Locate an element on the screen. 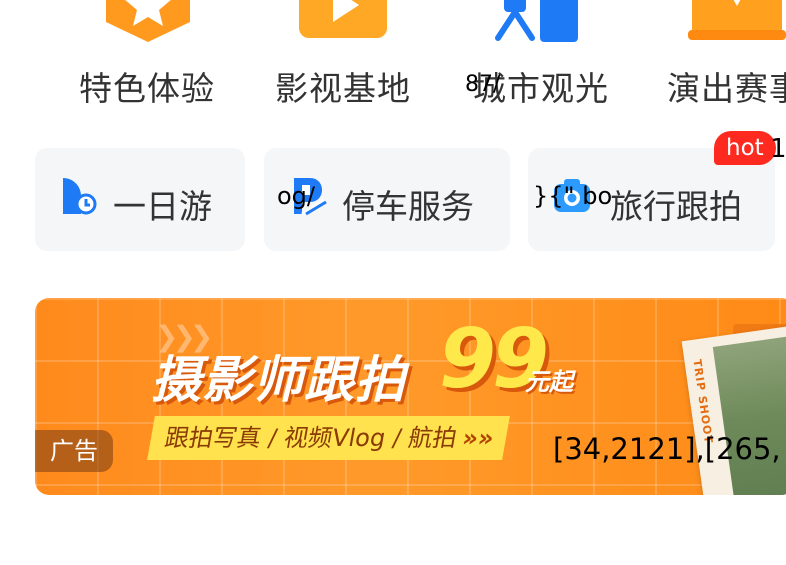 This screenshot has height=565, width=786. overlay-text-badge: 10 is located at coordinates (778, 149).